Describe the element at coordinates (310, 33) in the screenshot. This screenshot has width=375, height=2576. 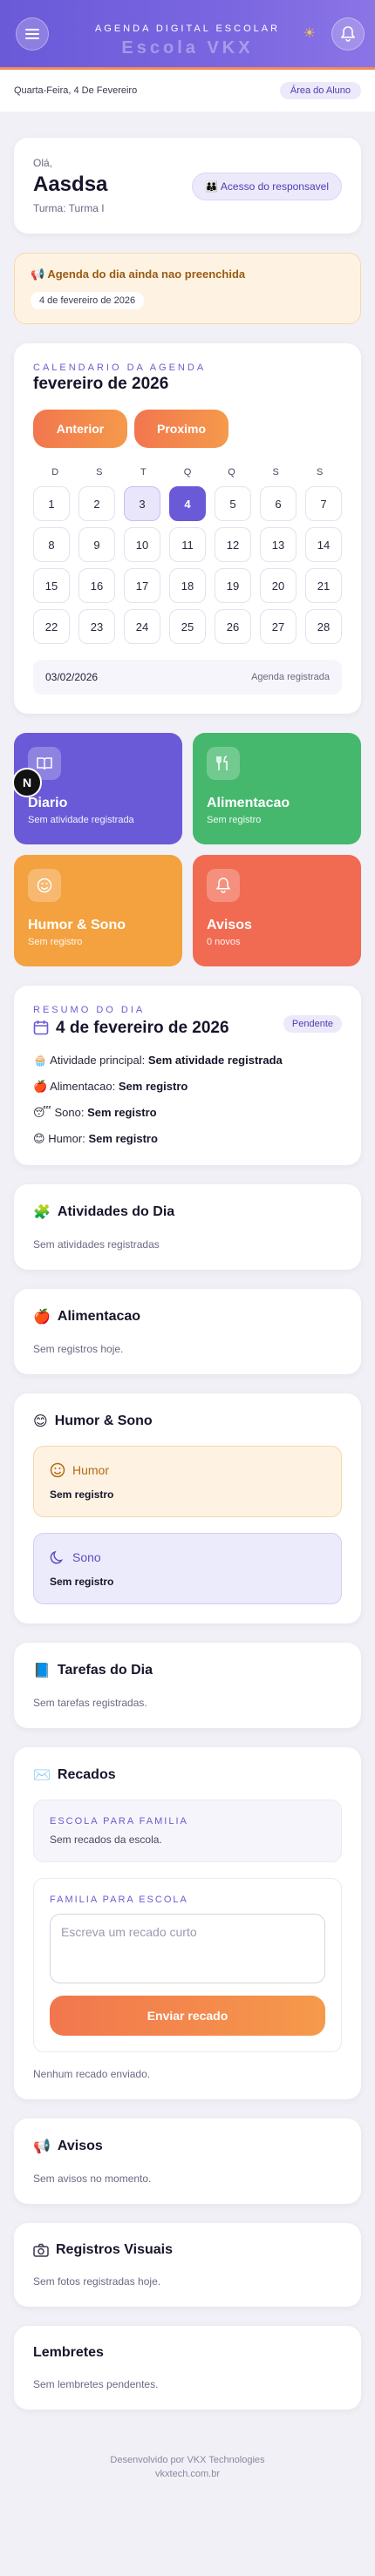
I see `sun-icon: ☀` at that location.